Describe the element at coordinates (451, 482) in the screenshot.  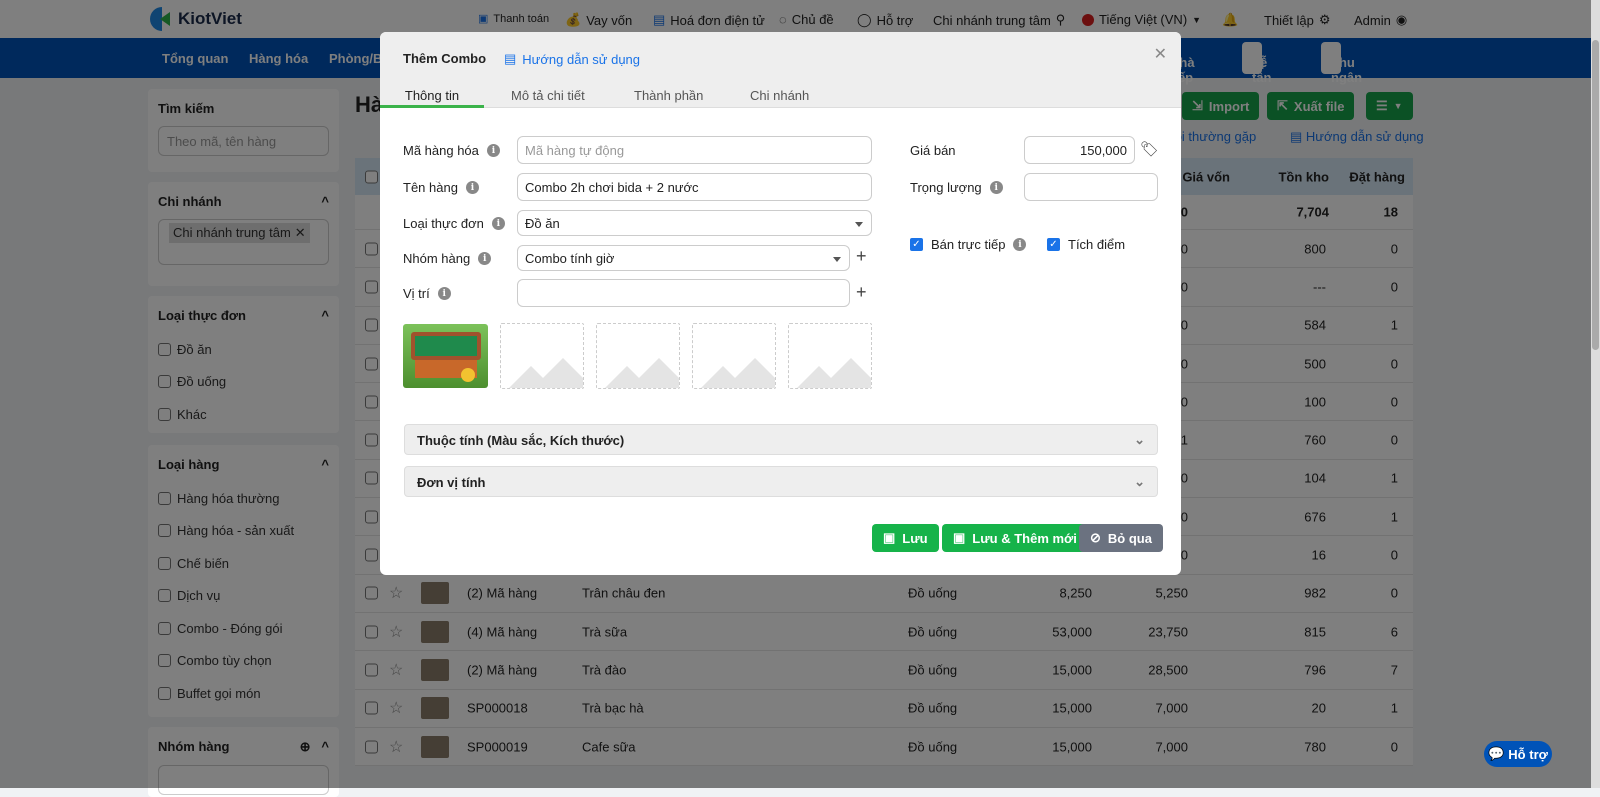
I see `units-title: Đơn vị tính` at that location.